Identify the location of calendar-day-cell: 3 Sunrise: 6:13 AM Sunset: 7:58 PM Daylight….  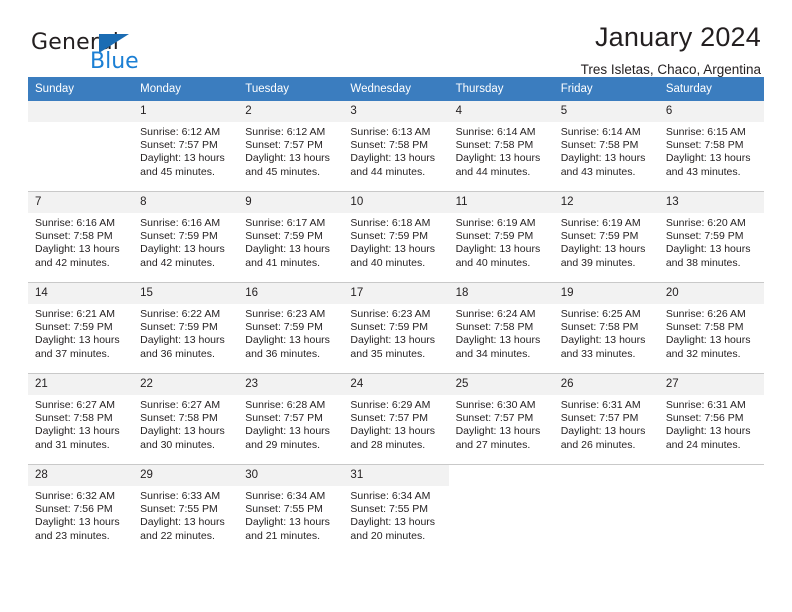
(396, 146).